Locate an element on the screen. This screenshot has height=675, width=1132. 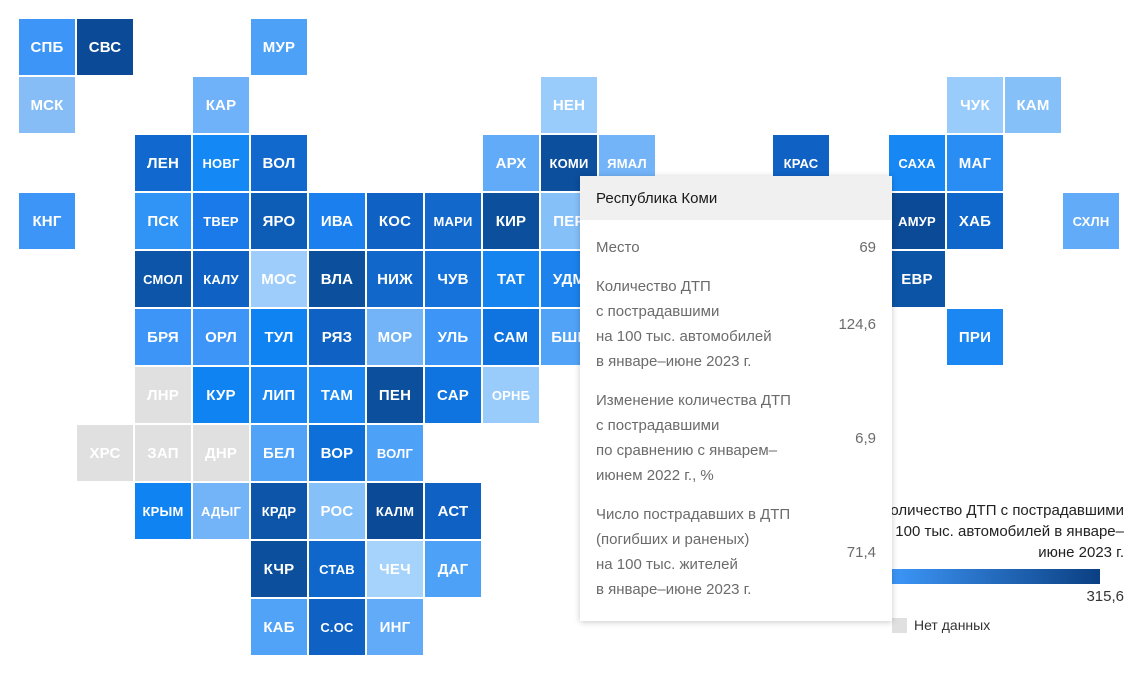
region-tile: ТАМ is located at coordinates (337, 395).